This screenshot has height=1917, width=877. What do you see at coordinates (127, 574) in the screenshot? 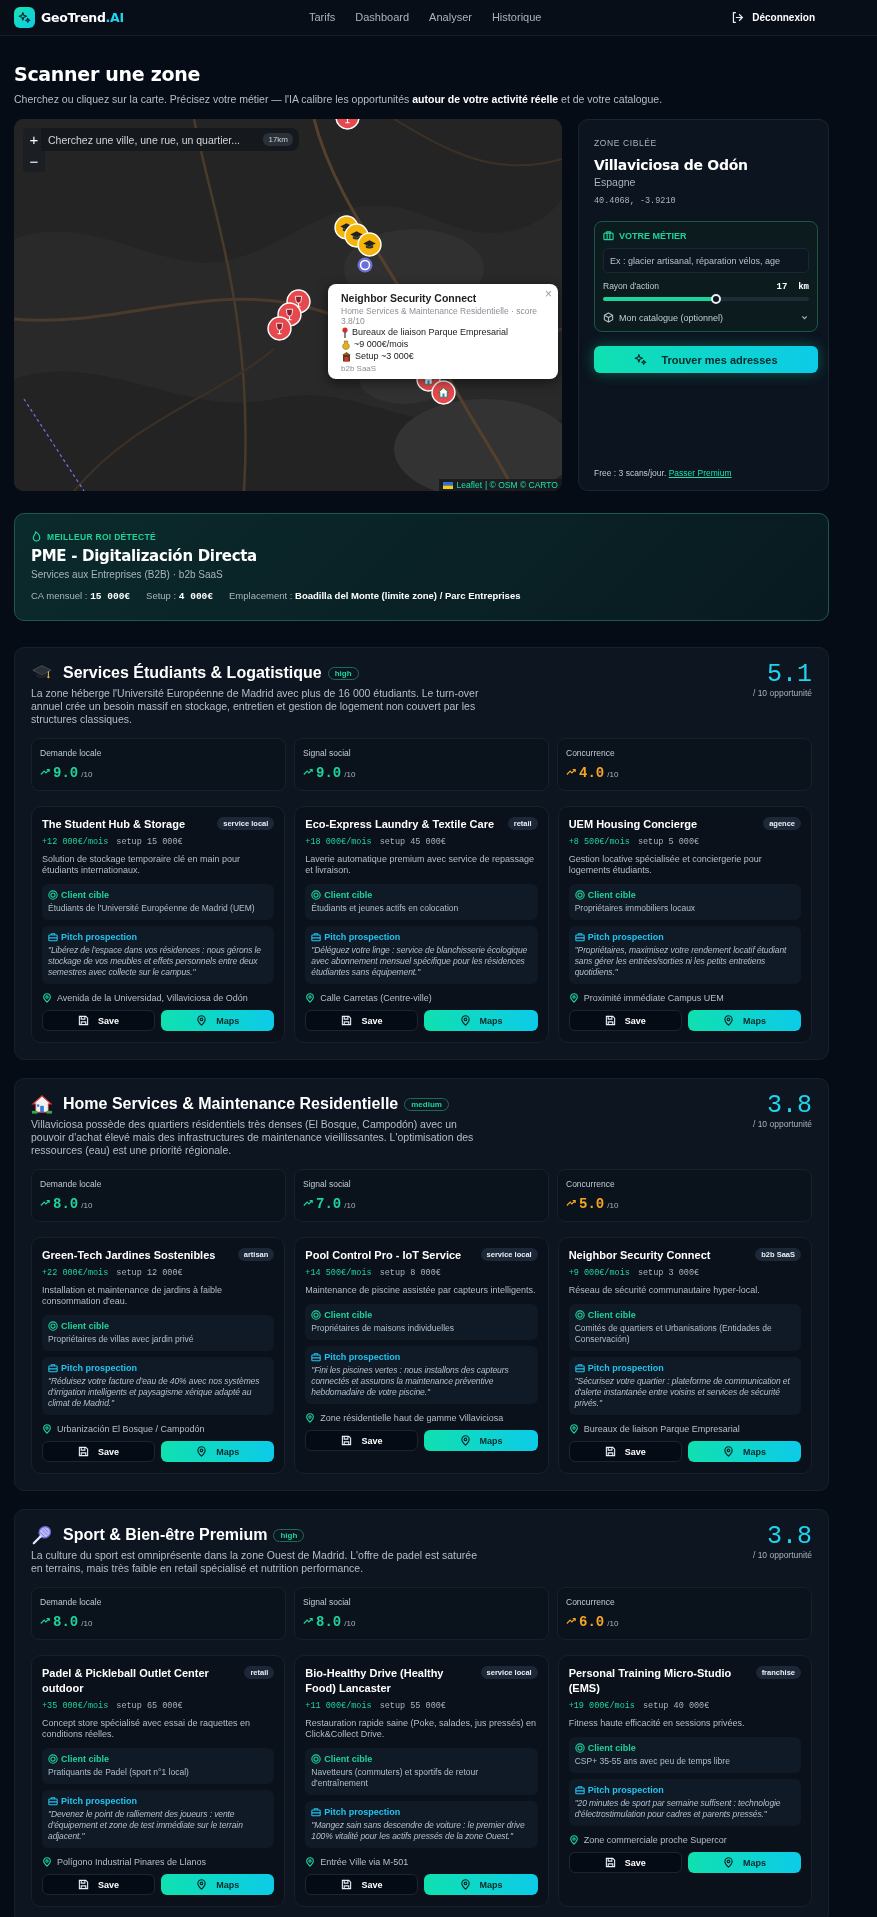
I see `roi-subtitle: Services aux Entreprises (B2B) · b2b SaaS` at bounding box center [127, 574].